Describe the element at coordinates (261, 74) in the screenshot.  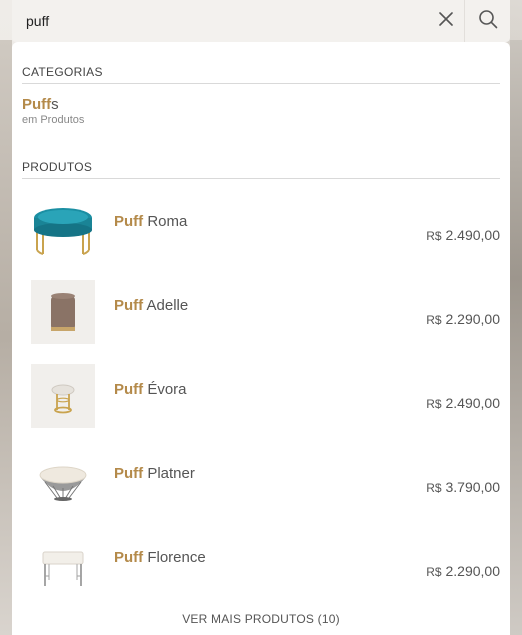
I see `categories-section-title: CATEGORIAS` at that location.